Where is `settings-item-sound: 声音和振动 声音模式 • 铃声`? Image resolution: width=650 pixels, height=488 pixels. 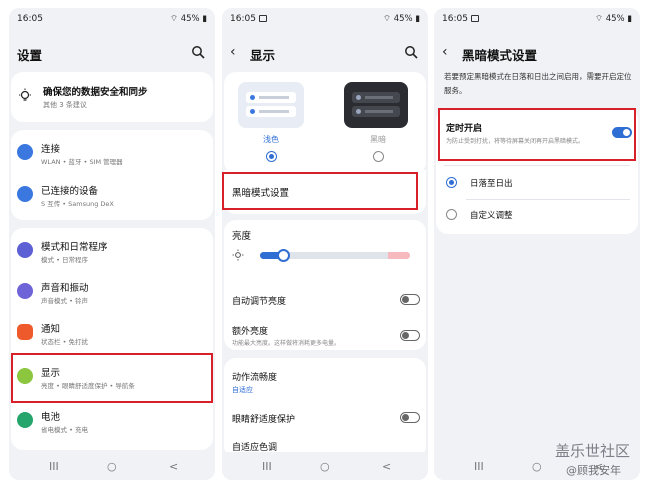 settings-item-sound: 声音和振动 声音模式 • 铃声 is located at coordinates (112, 293).